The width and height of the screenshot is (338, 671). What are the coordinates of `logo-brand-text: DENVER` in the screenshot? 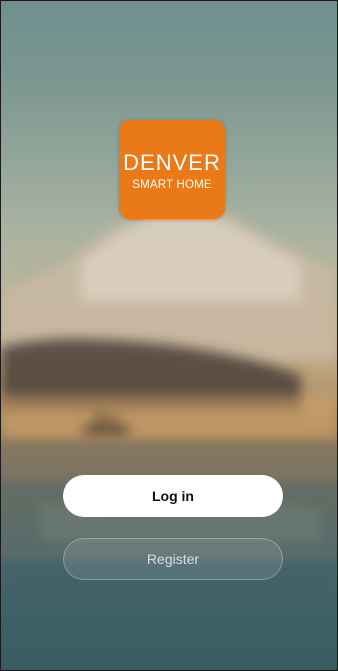 It's located at (172, 163).